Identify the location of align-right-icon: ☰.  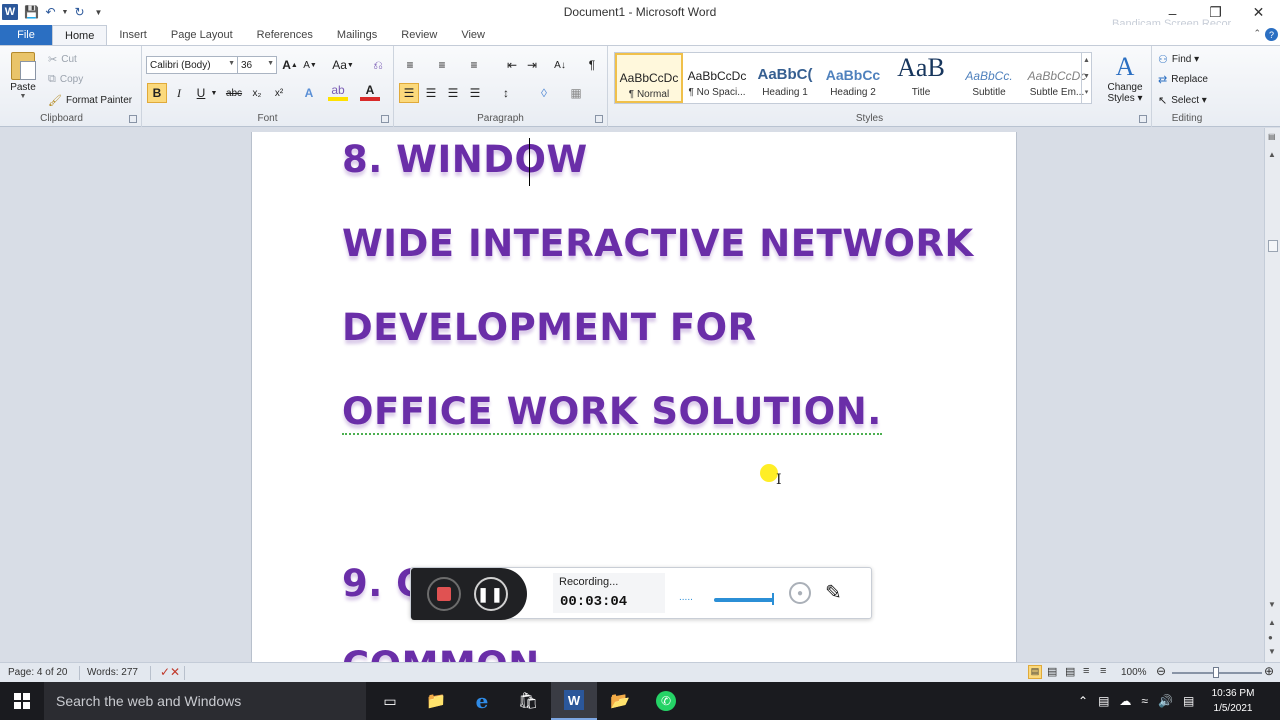
(453, 93).